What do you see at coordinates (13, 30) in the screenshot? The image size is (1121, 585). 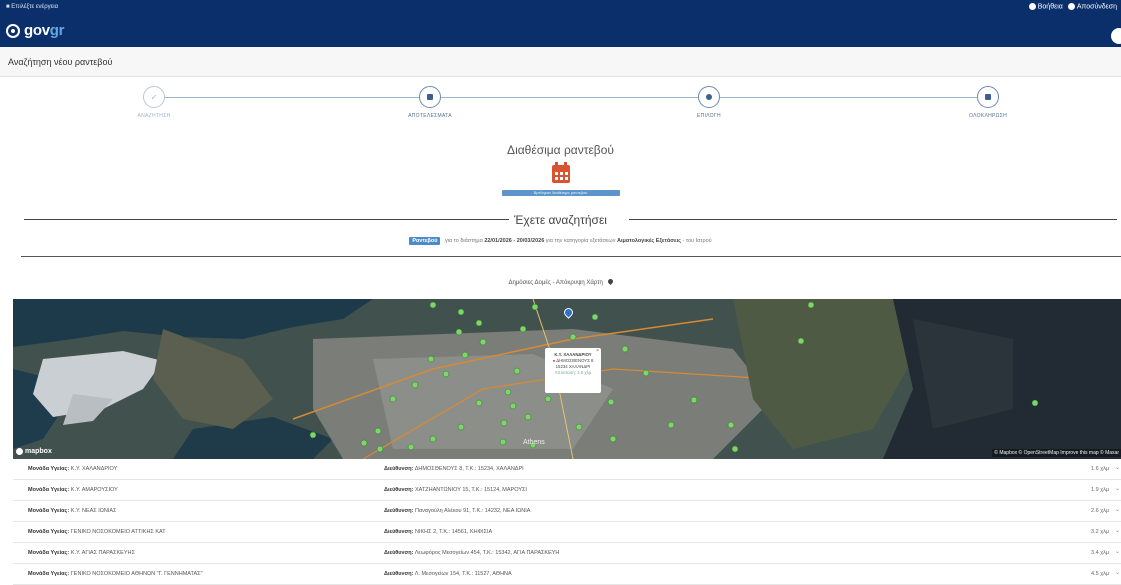 I see `govgr-emblem-icon` at bounding box center [13, 30].